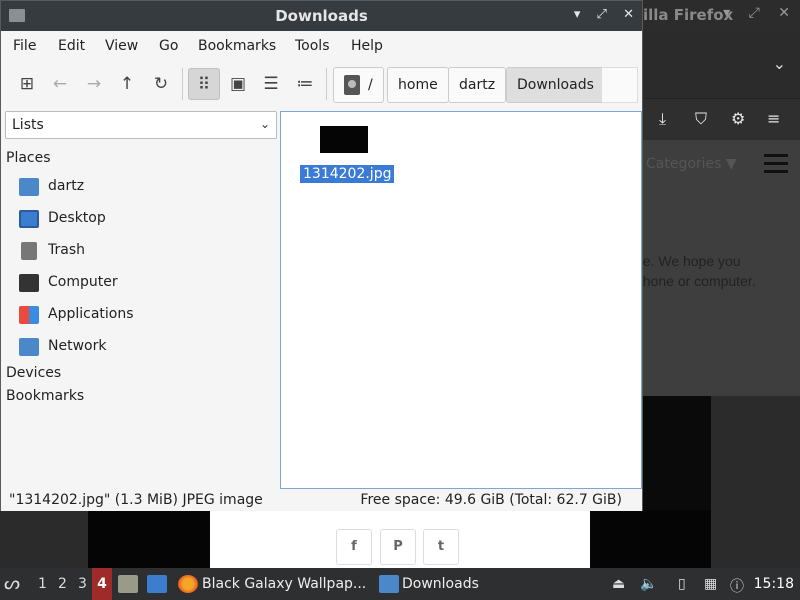 Image resolution: width=800 pixels, height=600 pixels. What do you see at coordinates (77, 218) in the screenshot?
I see `sidebar-item-label: Desktop` at bounding box center [77, 218].